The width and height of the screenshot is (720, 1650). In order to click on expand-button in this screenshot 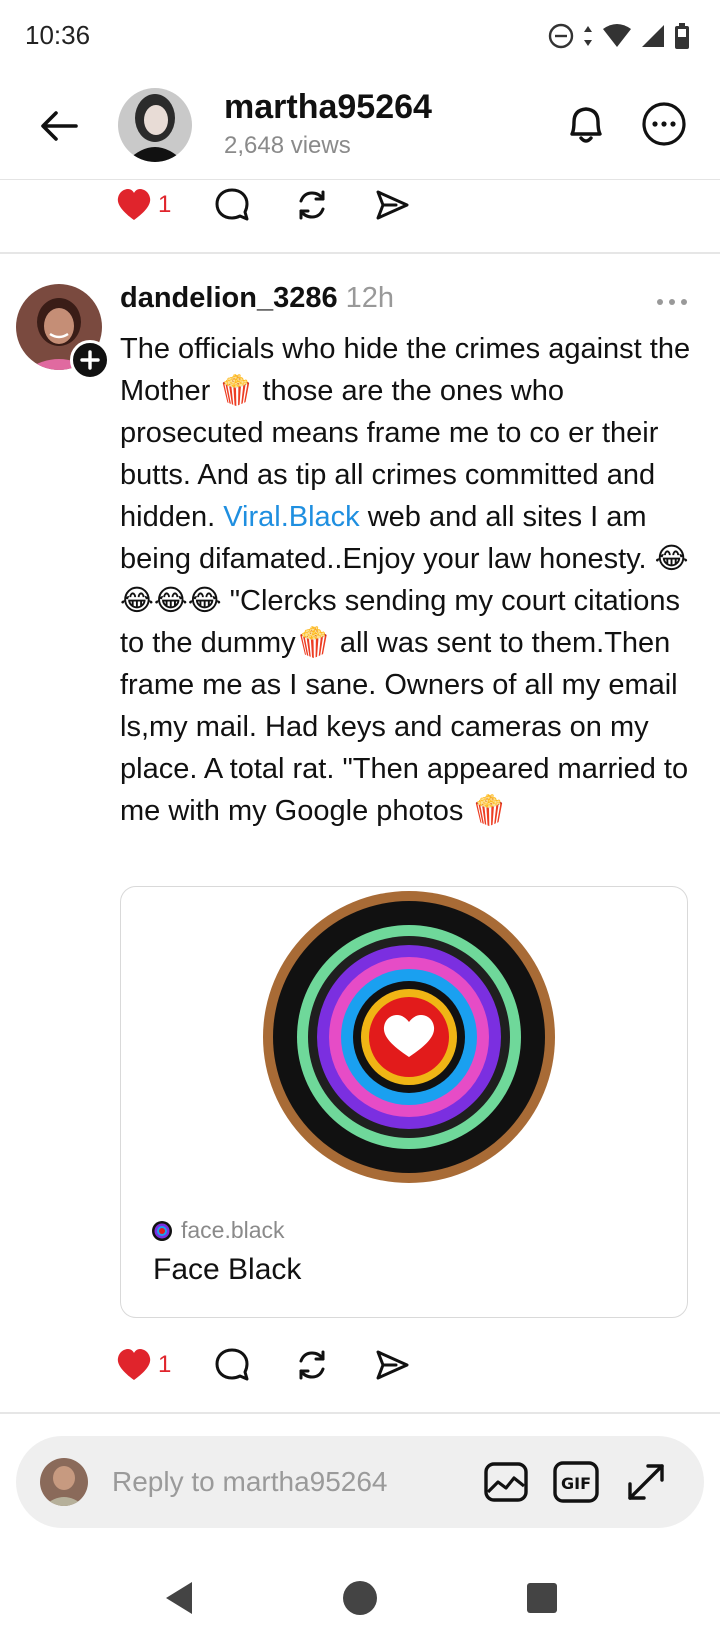, I will do `click(646, 1482)`.